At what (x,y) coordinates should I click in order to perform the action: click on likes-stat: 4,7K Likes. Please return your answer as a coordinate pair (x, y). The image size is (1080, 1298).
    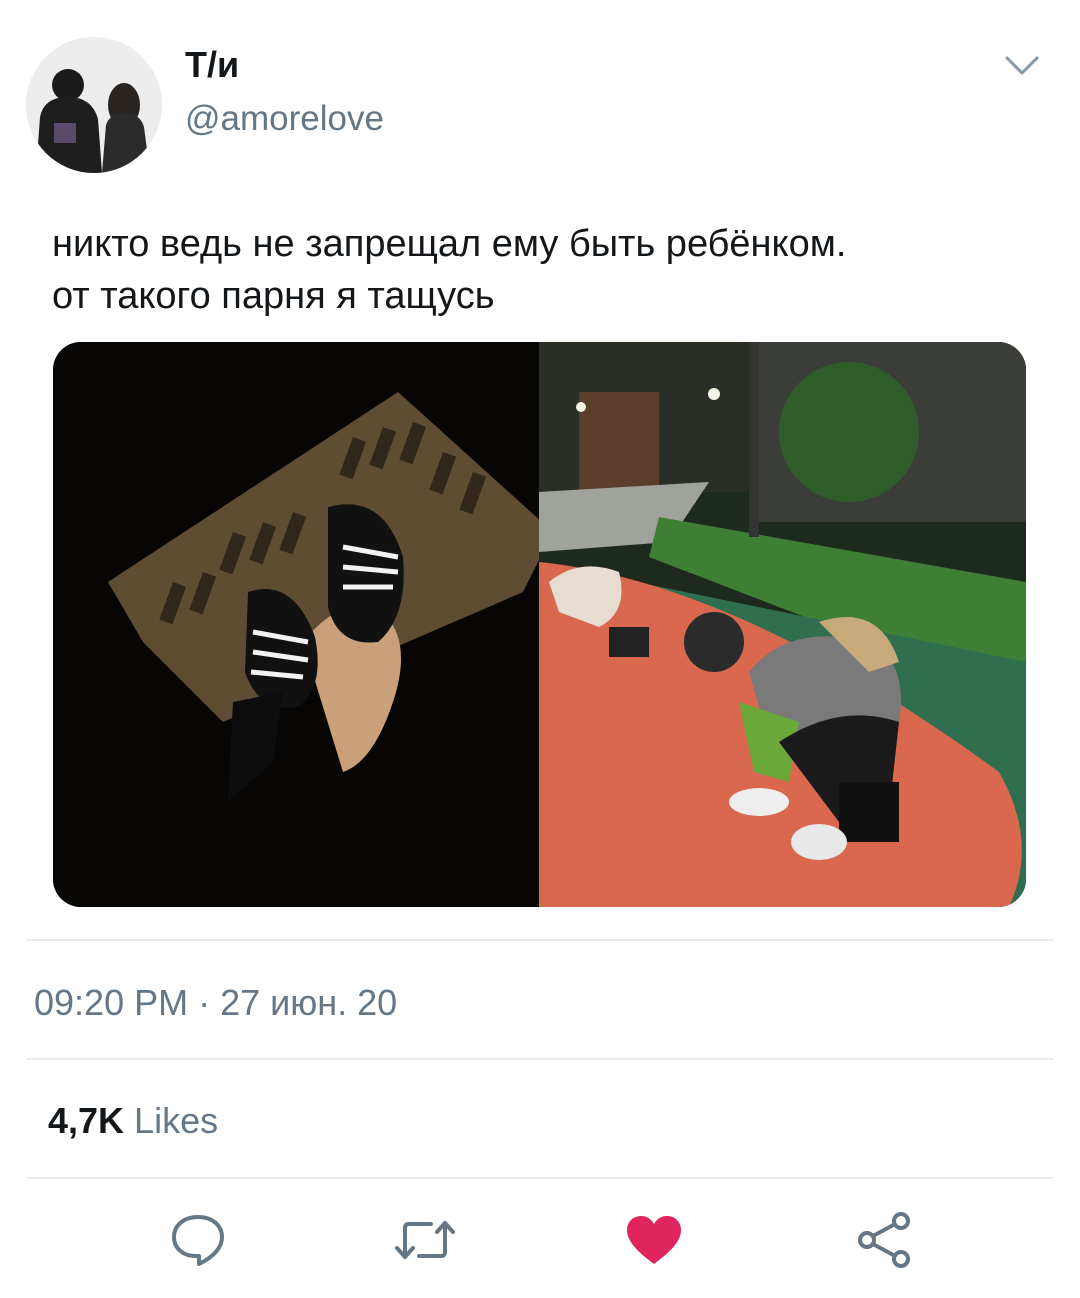
    Looking at the image, I should click on (133, 1121).